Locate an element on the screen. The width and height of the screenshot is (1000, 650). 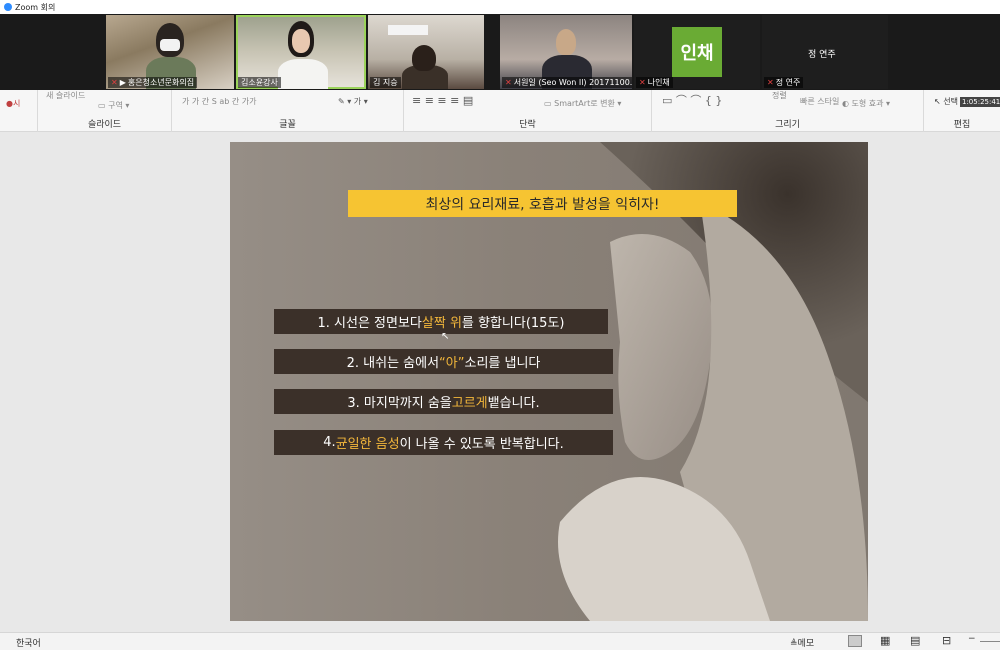
ribbon-group-clipboard: ●시 is located at coordinates (19, 111).